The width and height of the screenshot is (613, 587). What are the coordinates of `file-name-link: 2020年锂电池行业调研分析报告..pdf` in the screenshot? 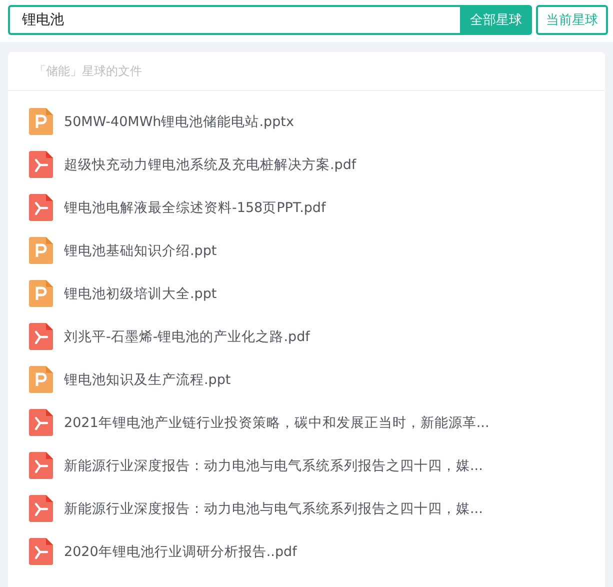 It's located at (180, 551).